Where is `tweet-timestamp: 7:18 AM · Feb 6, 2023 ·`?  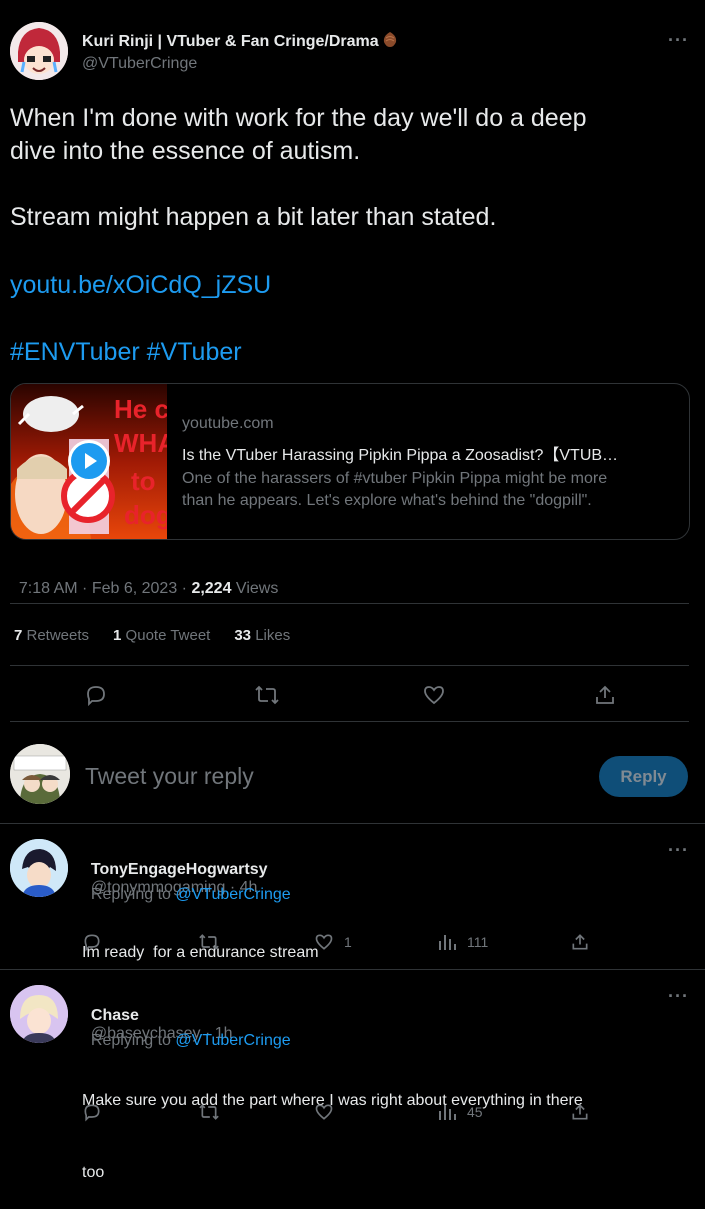
tweet-timestamp: 7:18 AM · Feb 6, 2023 · is located at coordinates (105, 588).